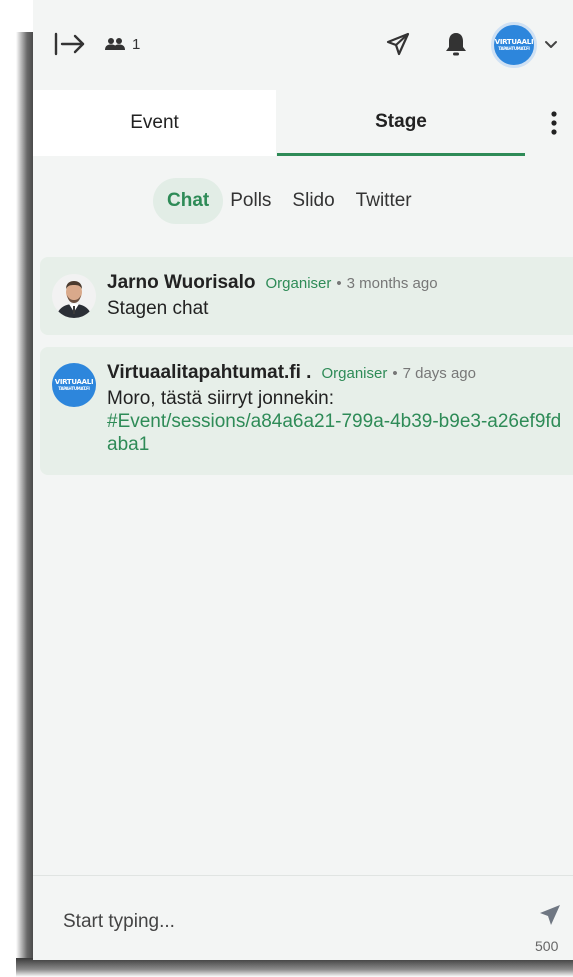 This screenshot has width=573, height=977. Describe the element at coordinates (313, 201) in the screenshot. I see `subtab-slido: Slido` at that location.